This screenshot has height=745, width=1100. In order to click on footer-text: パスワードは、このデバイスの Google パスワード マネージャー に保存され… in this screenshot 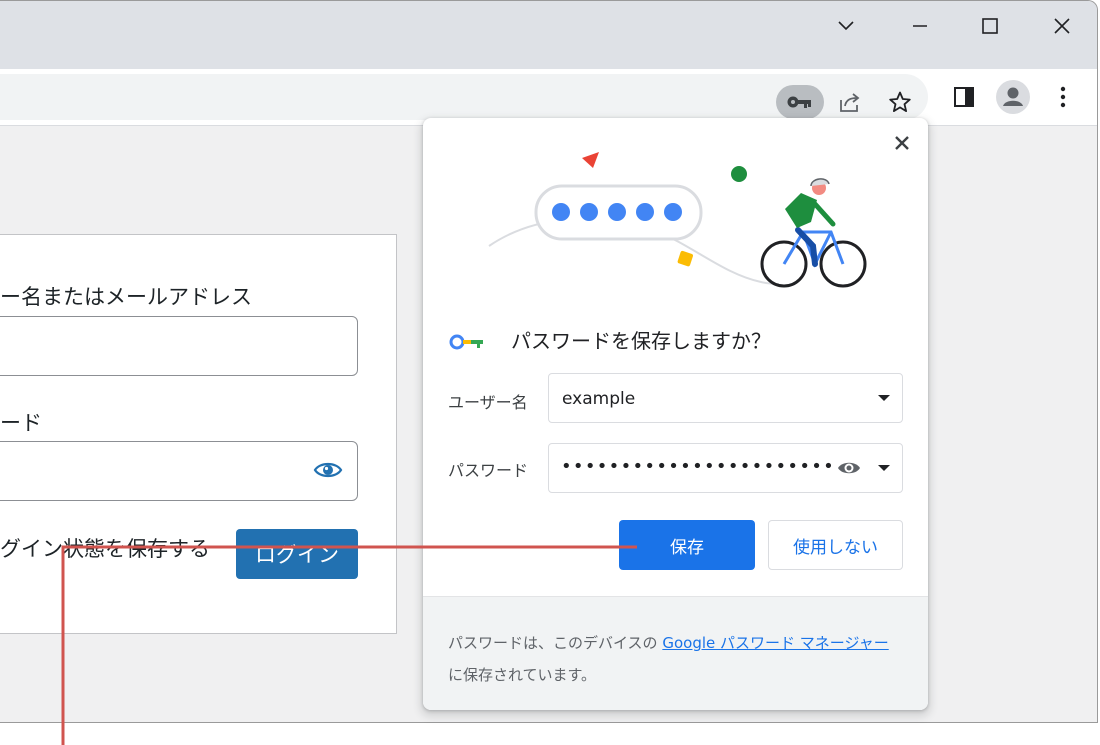, I will do `click(678, 659)`.